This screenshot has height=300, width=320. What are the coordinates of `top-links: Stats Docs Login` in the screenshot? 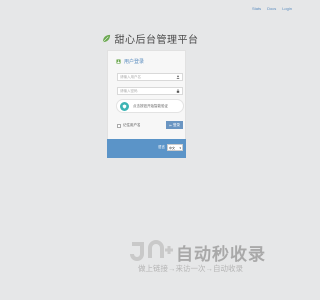 It's located at (272, 8).